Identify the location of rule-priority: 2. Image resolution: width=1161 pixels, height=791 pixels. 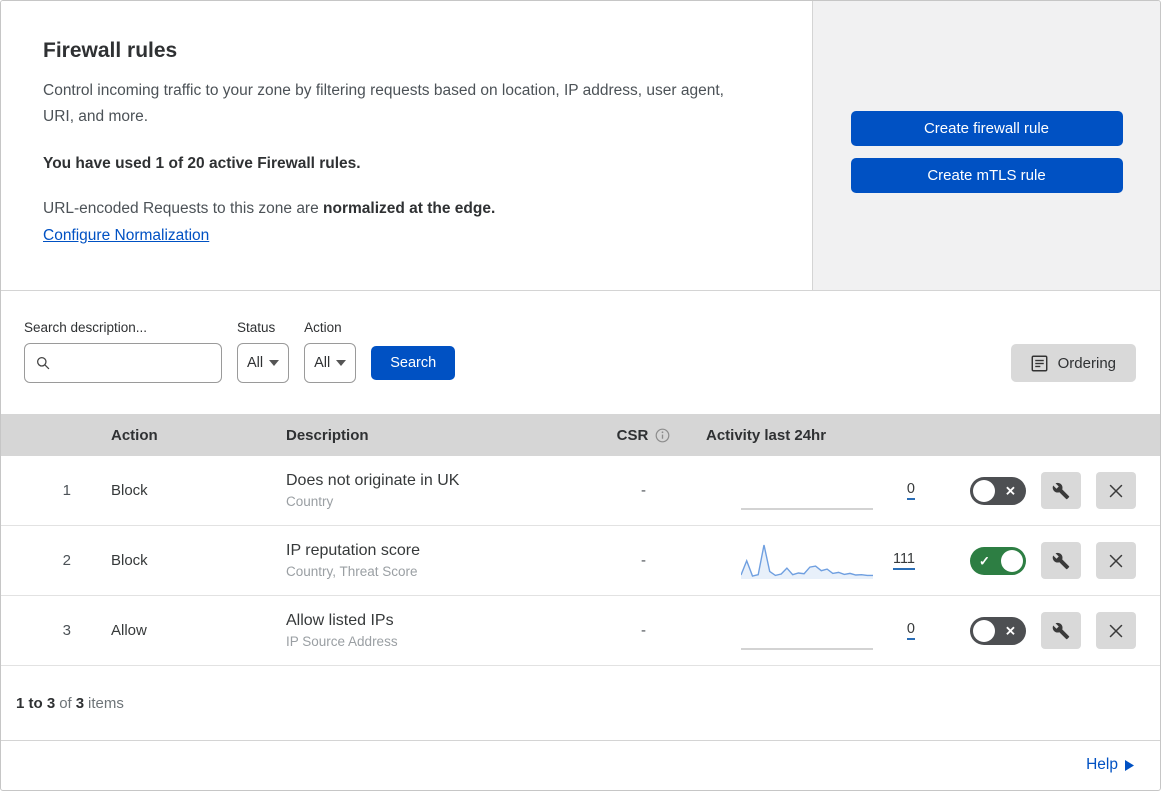
(66, 560).